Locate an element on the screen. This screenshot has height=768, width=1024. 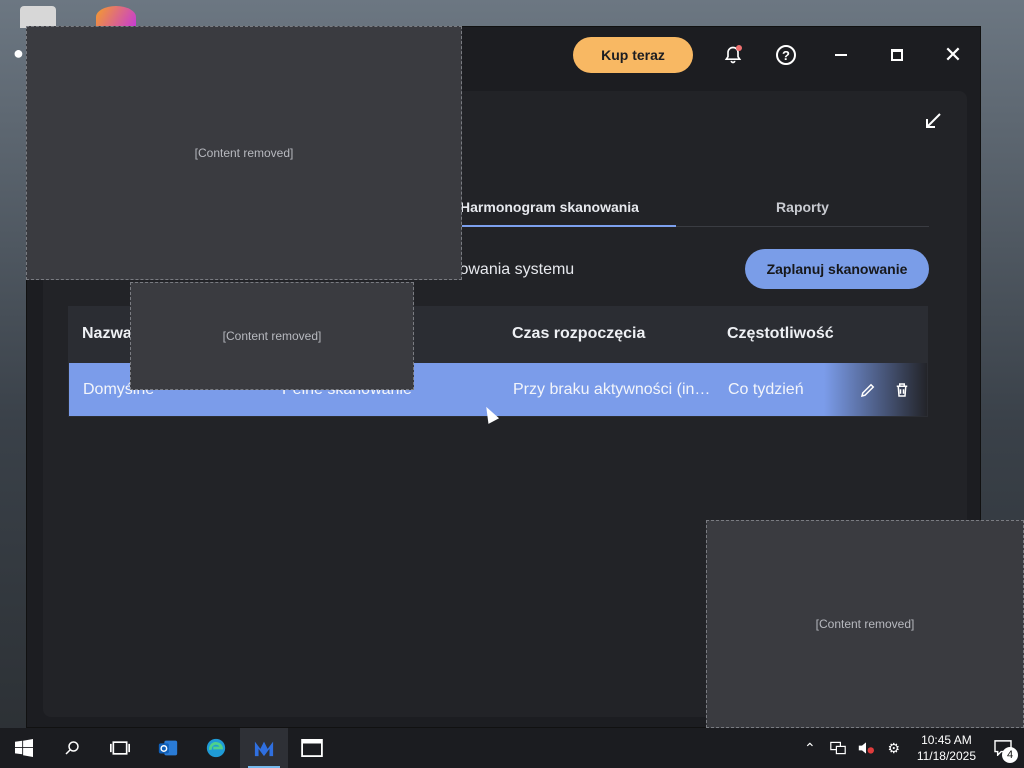
notification-count-badge: 4 is located at coordinates (1010, 755).